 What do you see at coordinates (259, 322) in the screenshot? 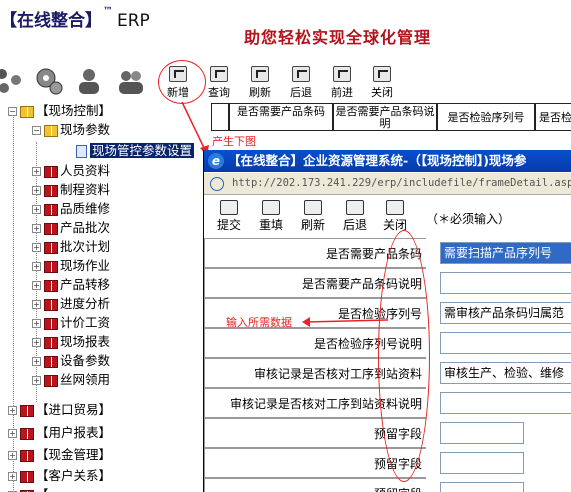
I see `annotation-input: 输入所需数据` at bounding box center [259, 322].